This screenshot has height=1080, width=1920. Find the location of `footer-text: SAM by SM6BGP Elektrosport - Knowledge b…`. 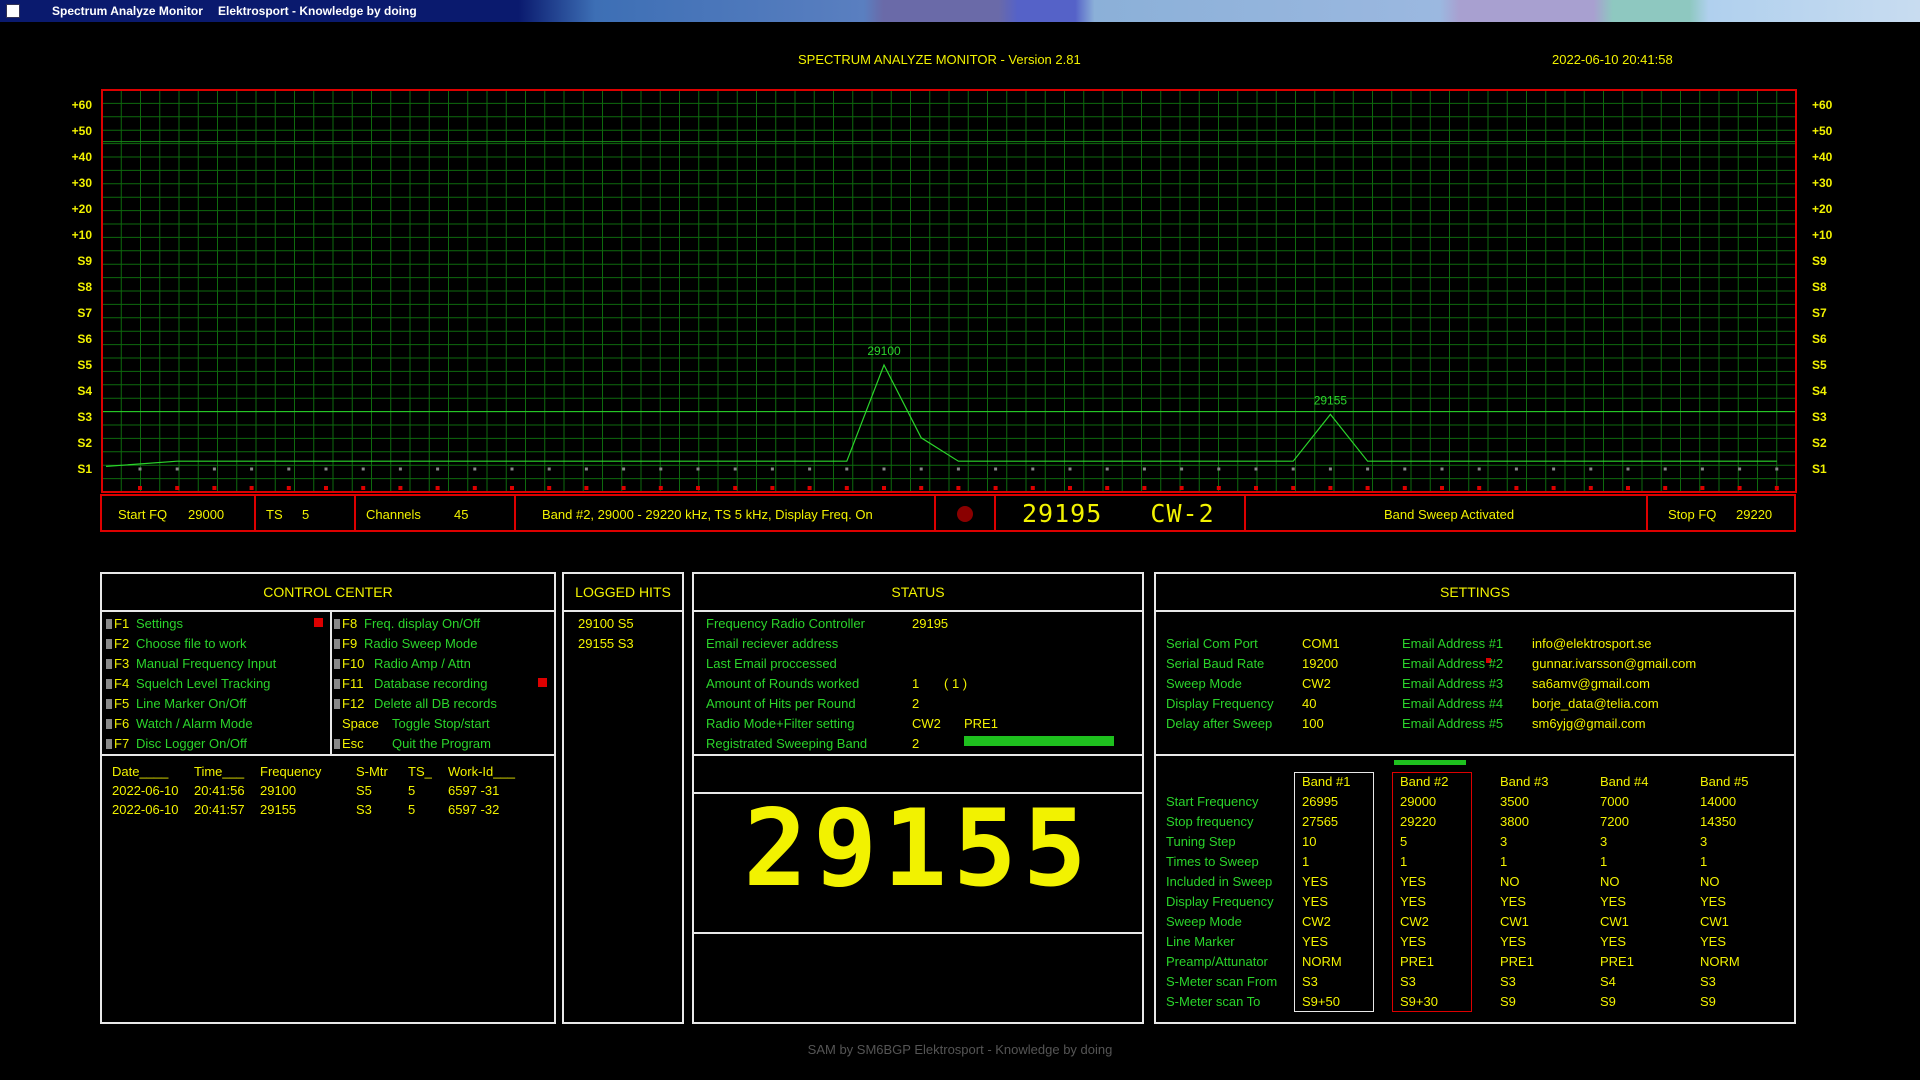

footer-text: SAM by SM6BGP Elektrosport - Knowledge b… is located at coordinates (960, 1049).